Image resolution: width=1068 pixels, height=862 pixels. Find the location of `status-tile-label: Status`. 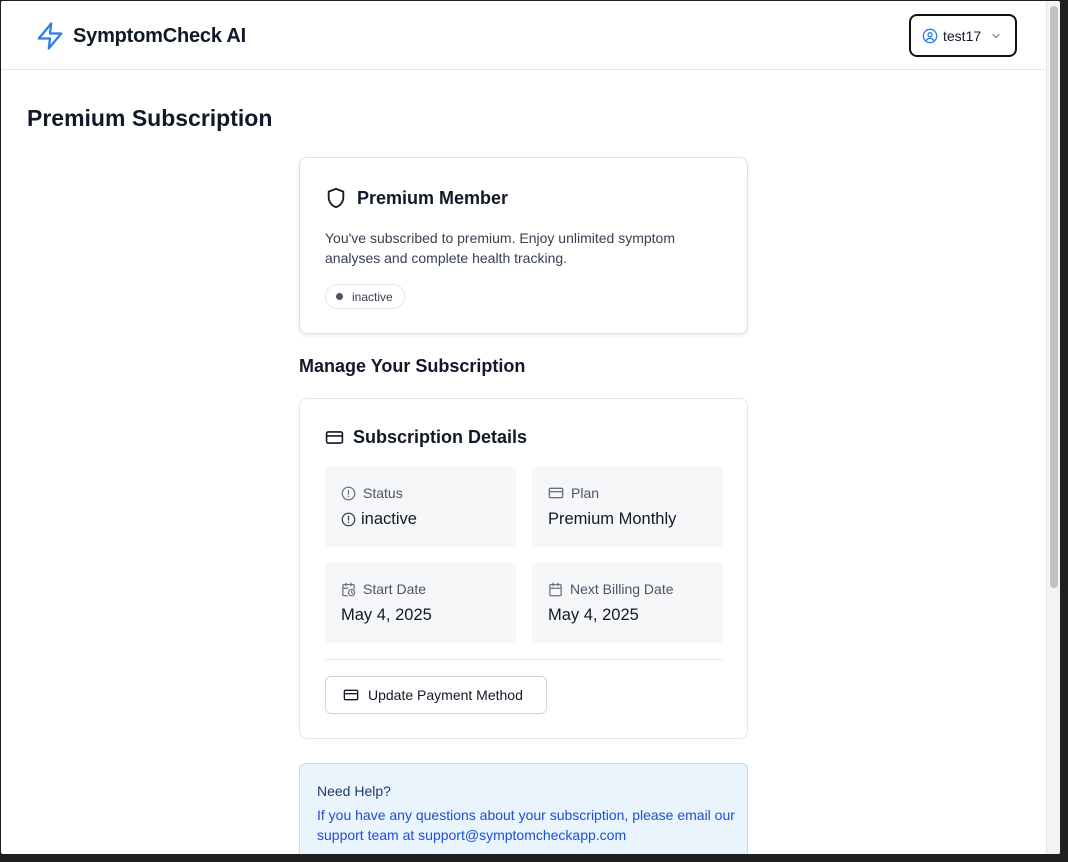

status-tile-label: Status is located at coordinates (372, 493).